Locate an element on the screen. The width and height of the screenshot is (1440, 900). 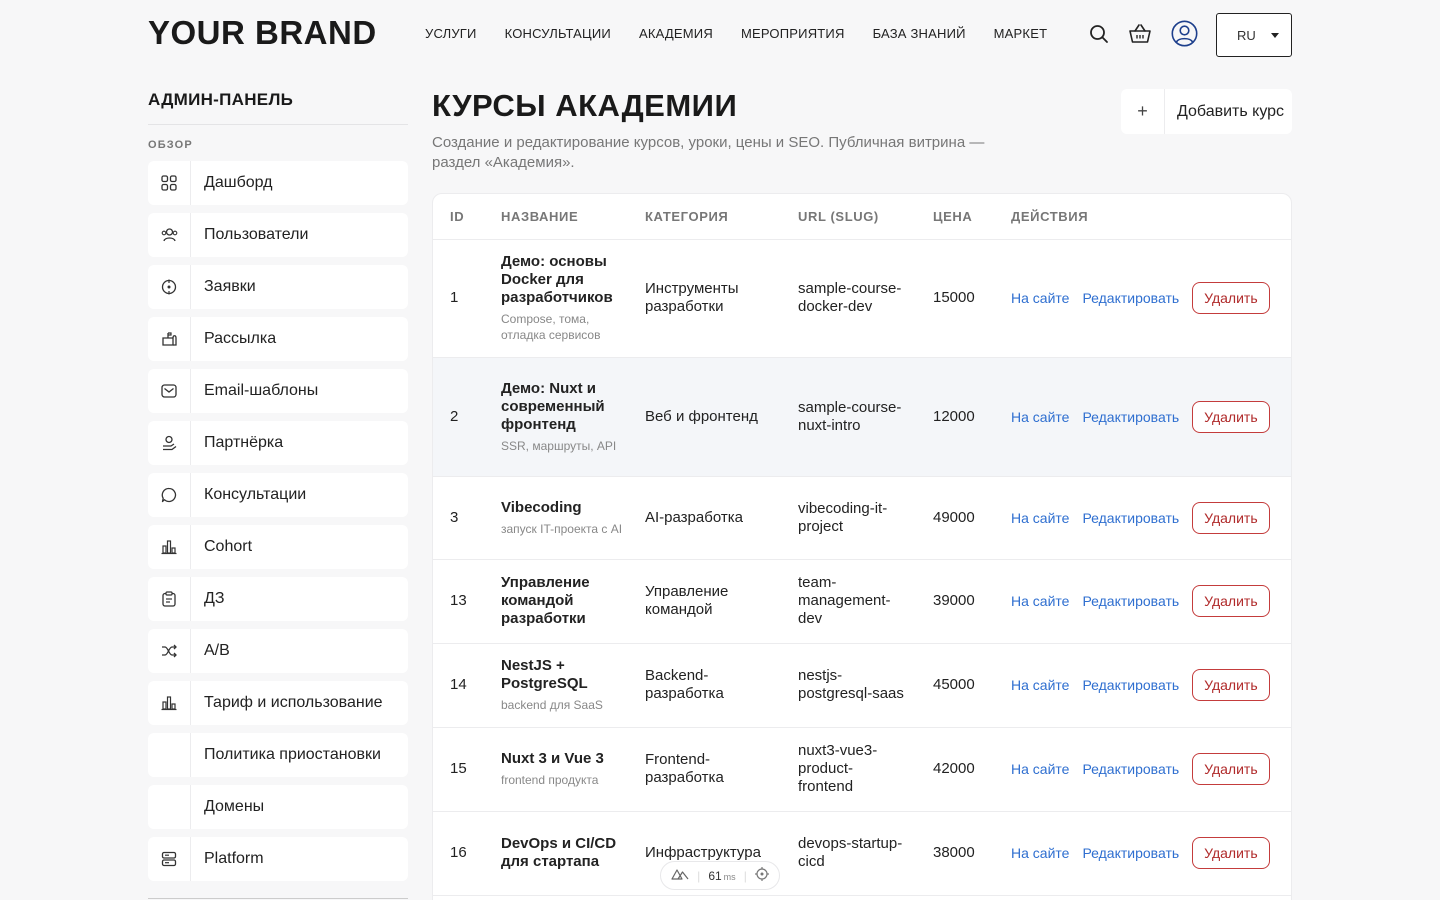
triangle-logo-icon is located at coordinates (680, 875).